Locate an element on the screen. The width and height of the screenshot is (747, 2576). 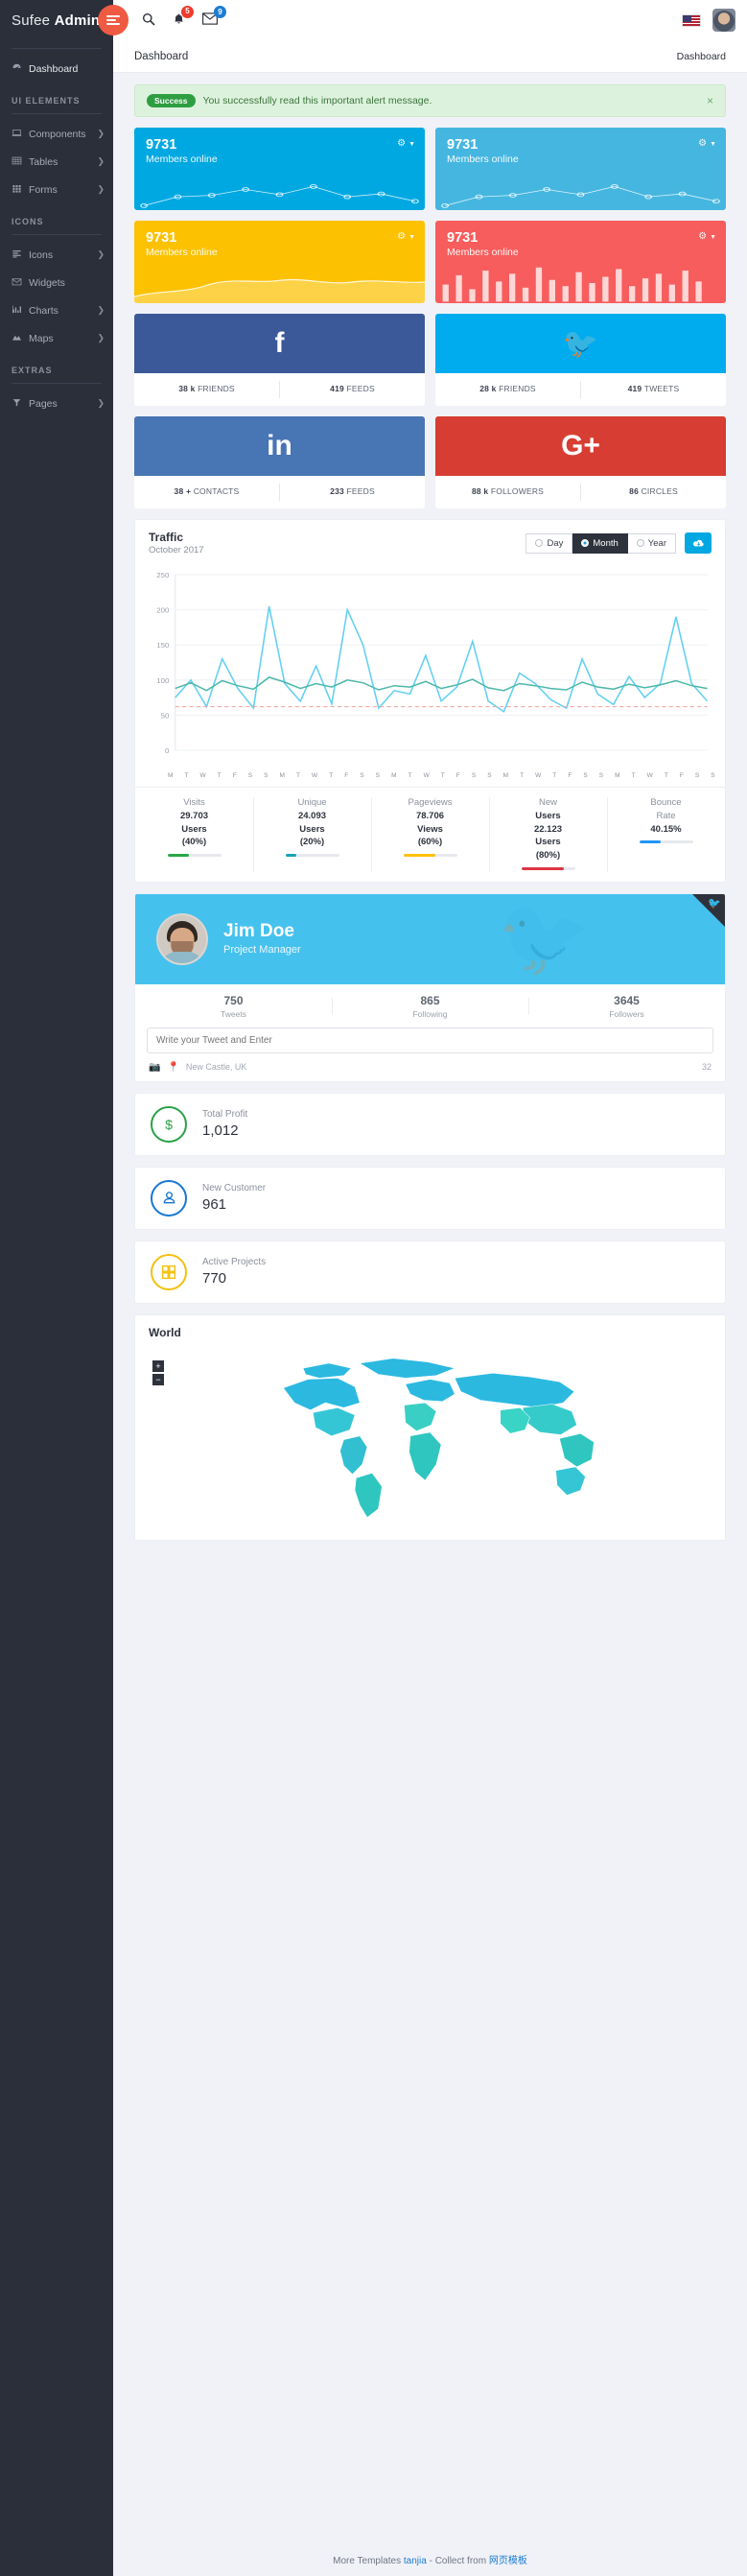
us-flag-icon is located at coordinates (691, 20).